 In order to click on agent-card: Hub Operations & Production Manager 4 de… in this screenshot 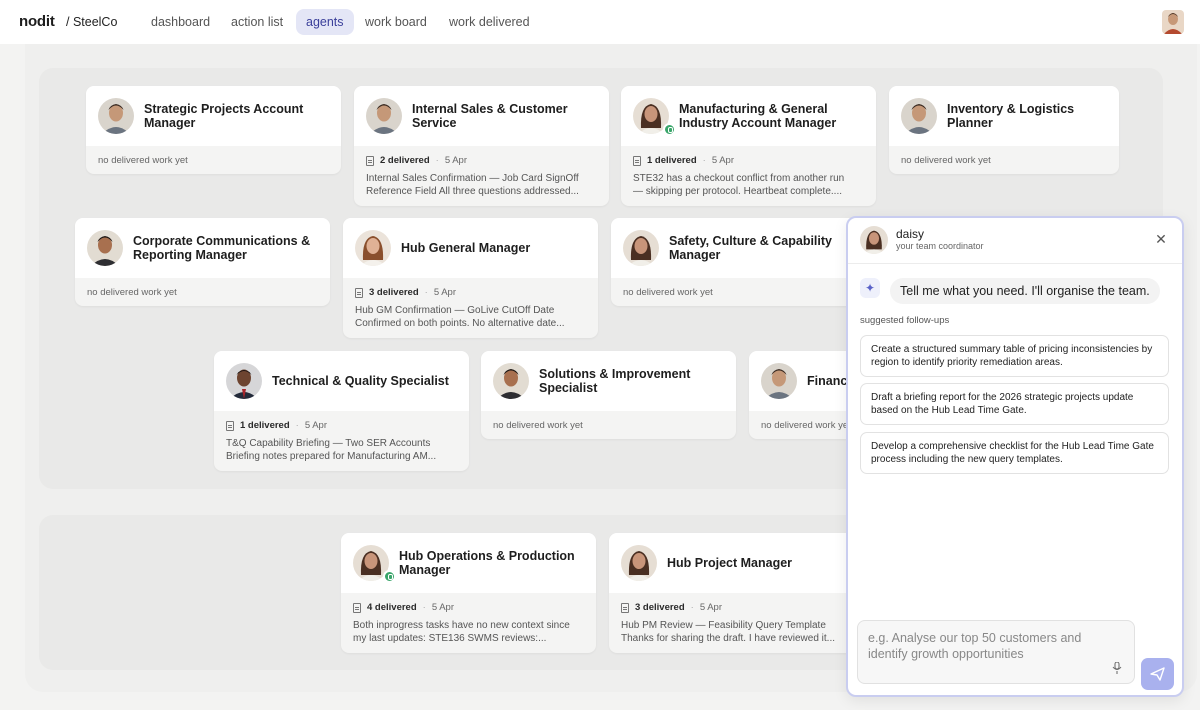, I will do `click(468, 593)`.